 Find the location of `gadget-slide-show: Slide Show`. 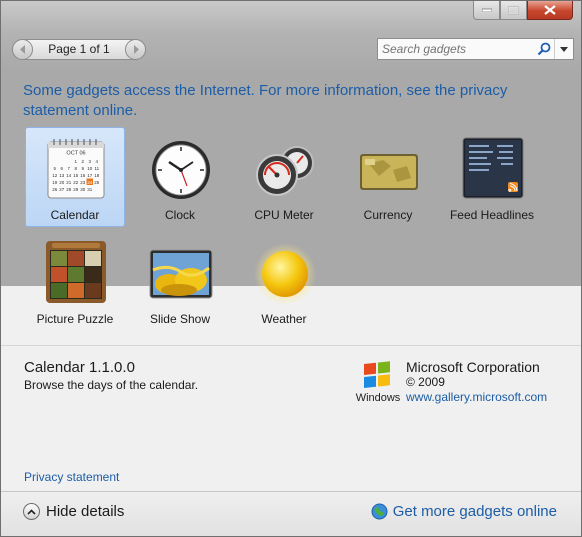

gadget-slide-show: Slide Show is located at coordinates (180, 281).